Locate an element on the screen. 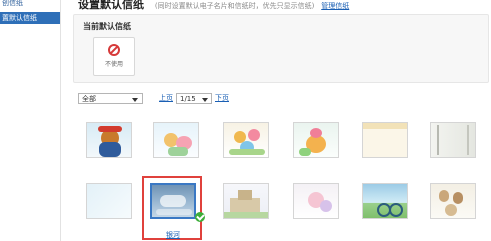 Image resolution: width=491 pixels, height=241 pixels. no-stationery-option: 不使用 is located at coordinates (114, 56).